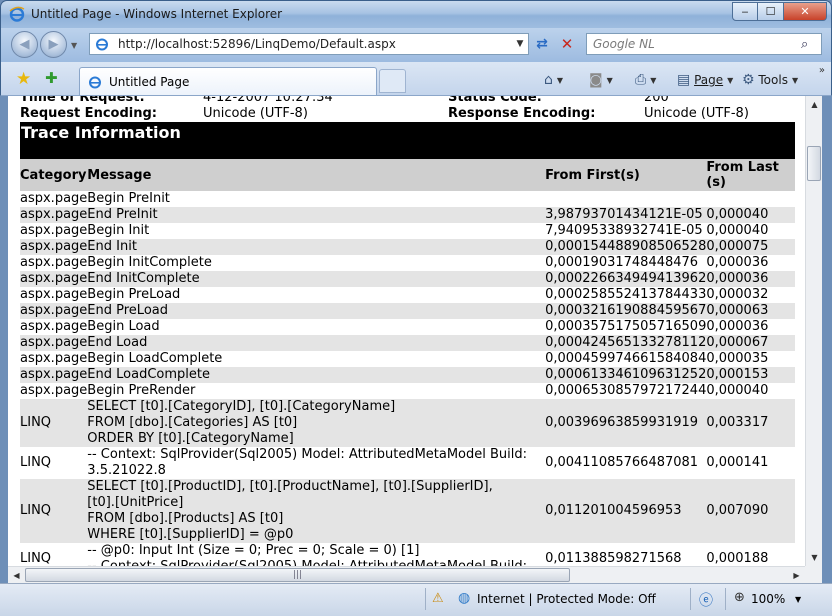  What do you see at coordinates (811, 44) in the screenshot?
I see `search-icon: ⌕` at bounding box center [811, 44].